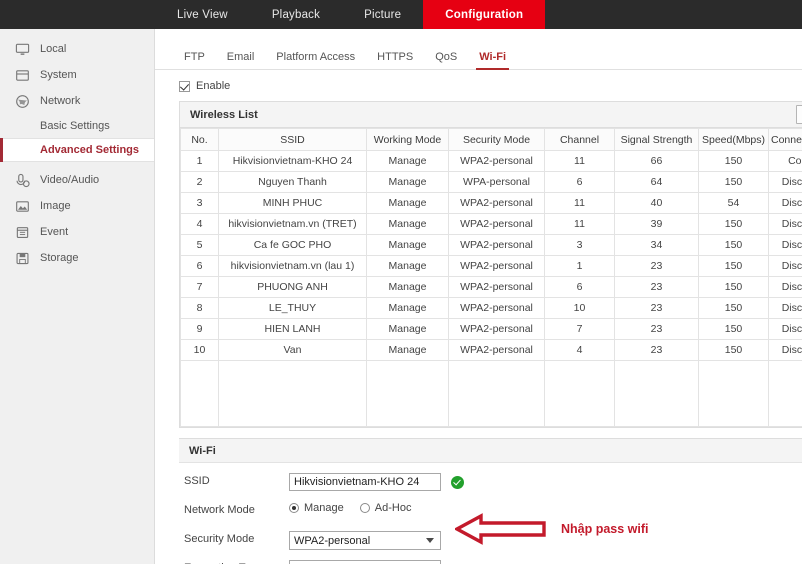 Image resolution: width=802 pixels, height=564 pixels. Describe the element at coordinates (316, 508) in the screenshot. I see `radio-manage: Manage` at that location.